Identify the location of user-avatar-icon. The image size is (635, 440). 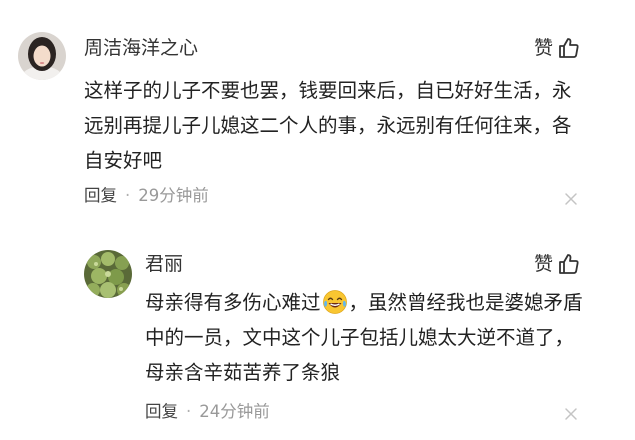
(42, 56).